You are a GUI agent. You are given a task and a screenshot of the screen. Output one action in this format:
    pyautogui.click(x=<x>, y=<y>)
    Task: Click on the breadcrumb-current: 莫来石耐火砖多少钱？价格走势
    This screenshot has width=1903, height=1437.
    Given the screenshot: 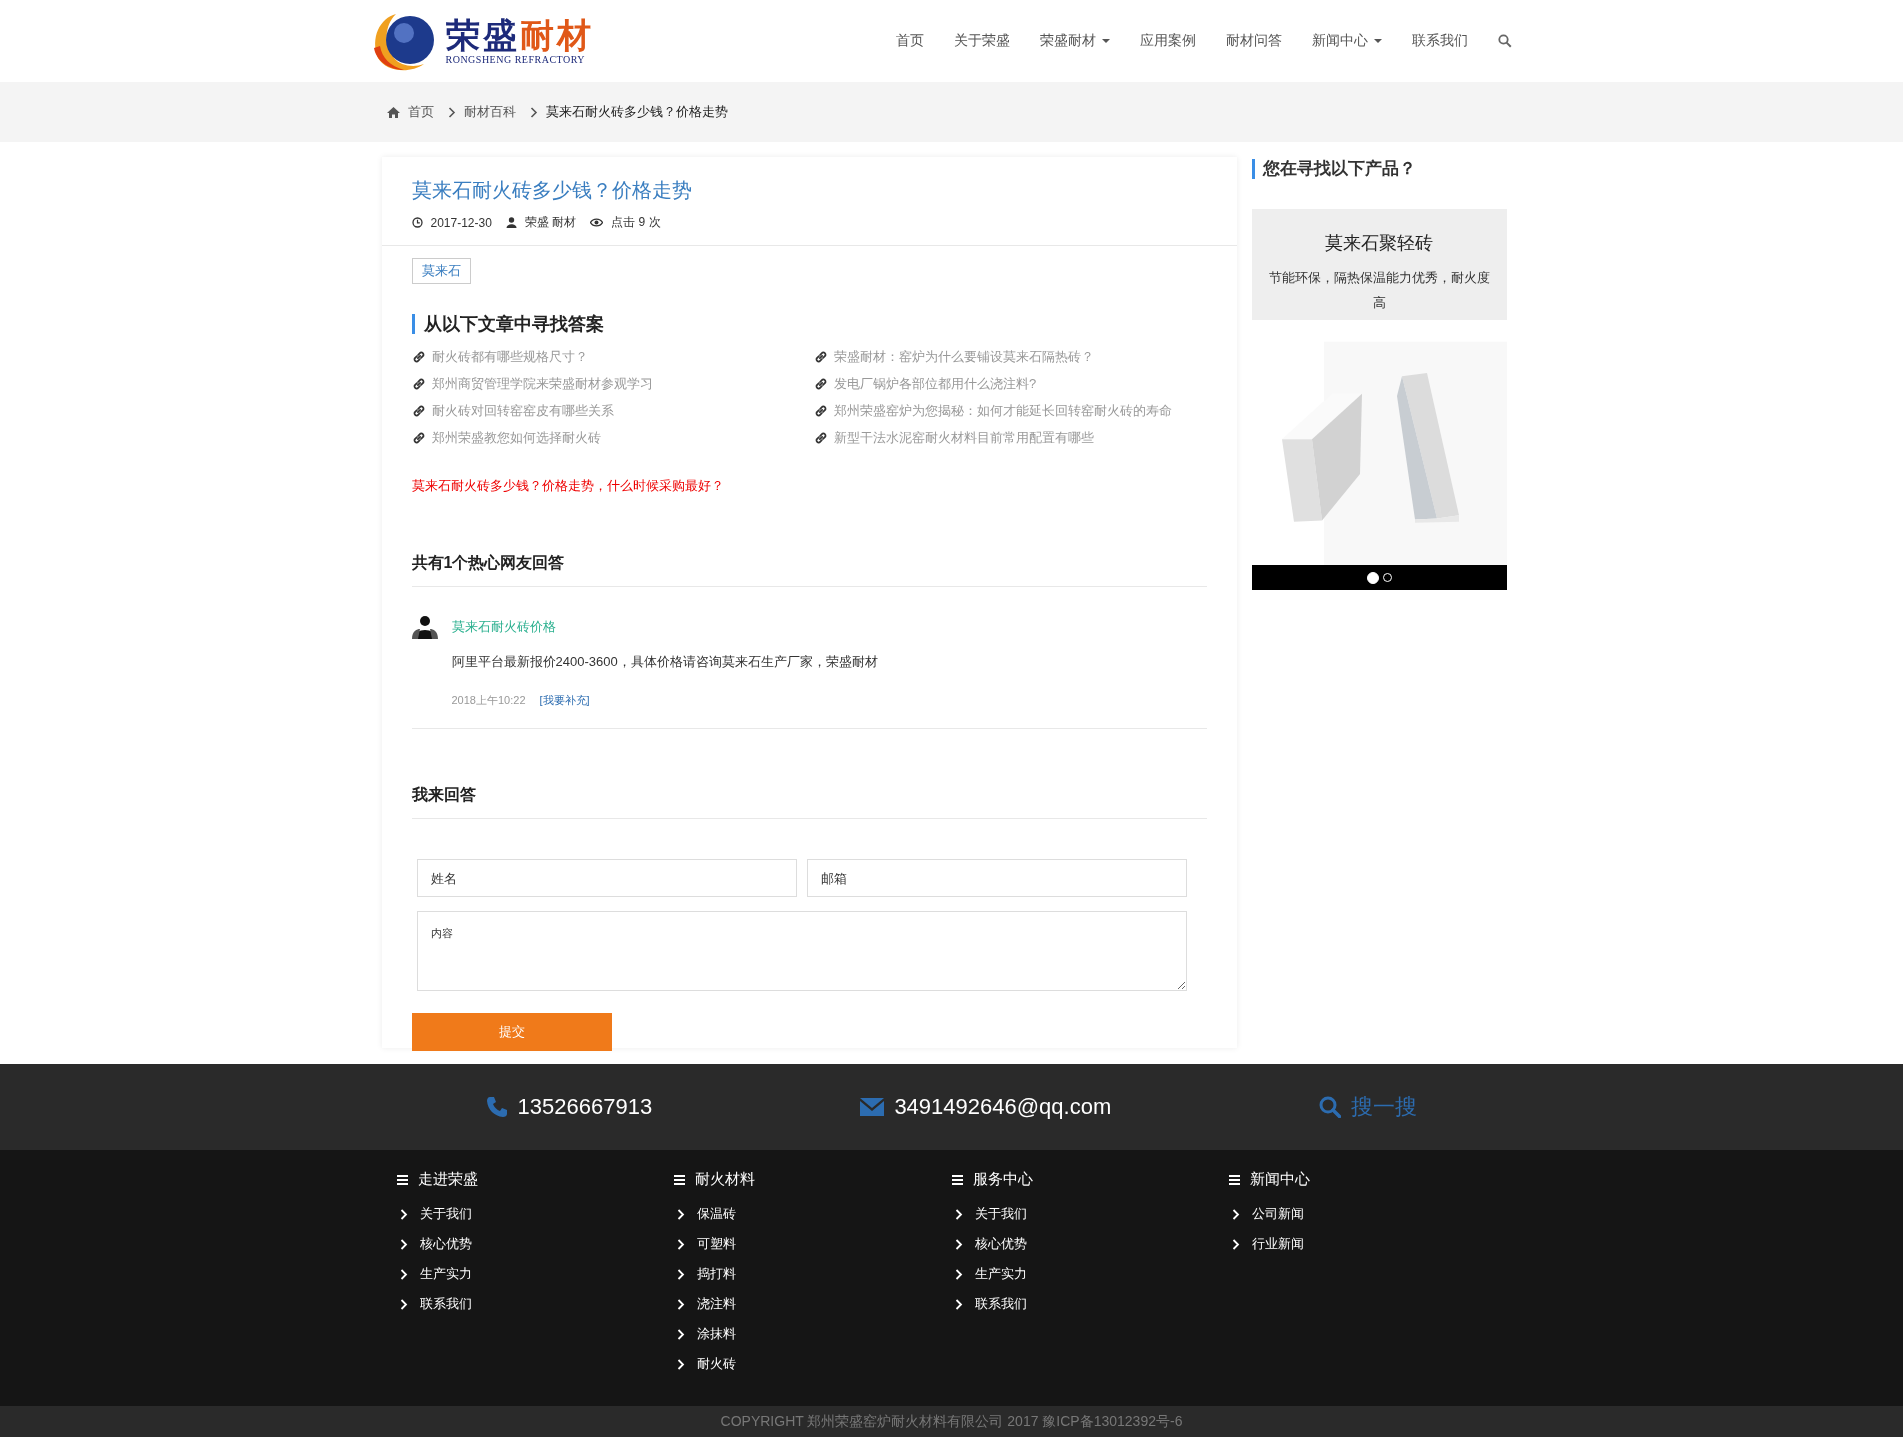 What is the action you would take?
    pyautogui.click(x=636, y=112)
    